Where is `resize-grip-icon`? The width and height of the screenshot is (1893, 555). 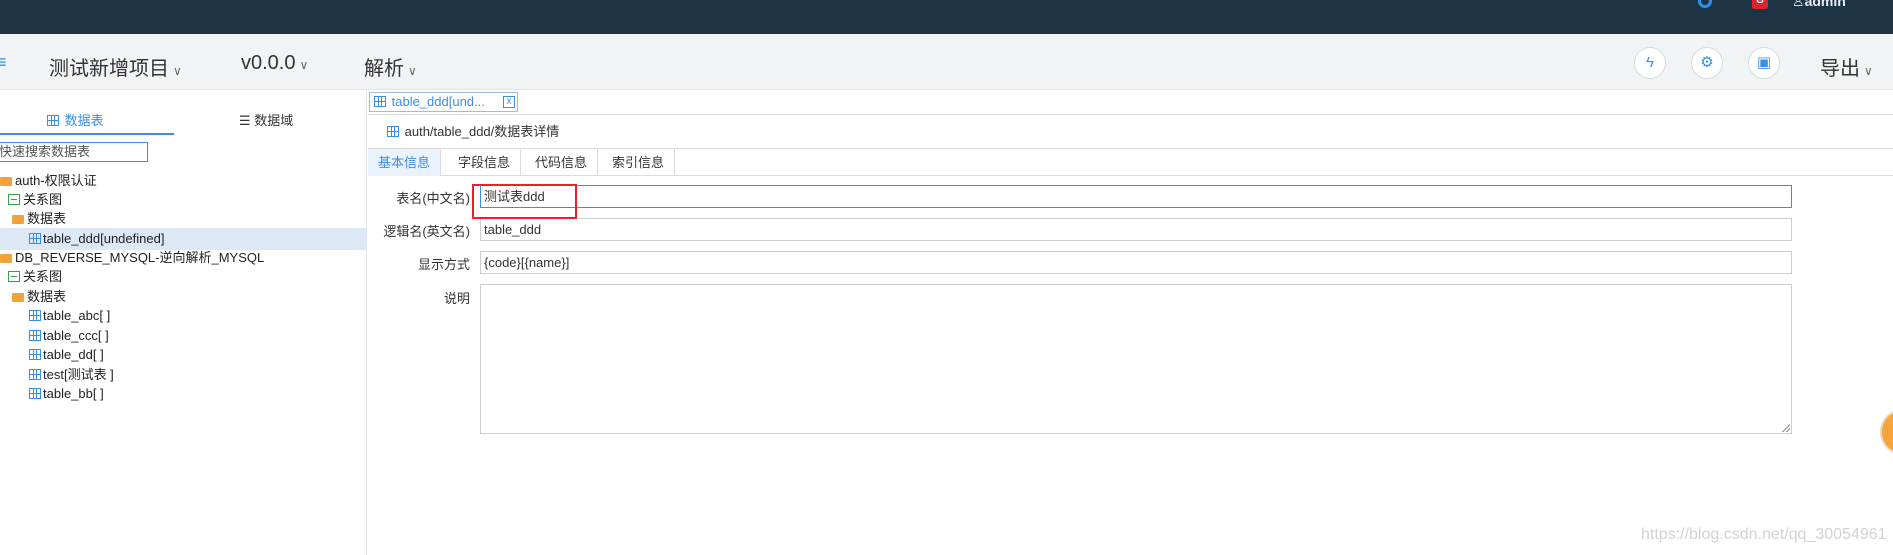 resize-grip-icon is located at coordinates (1786, 428).